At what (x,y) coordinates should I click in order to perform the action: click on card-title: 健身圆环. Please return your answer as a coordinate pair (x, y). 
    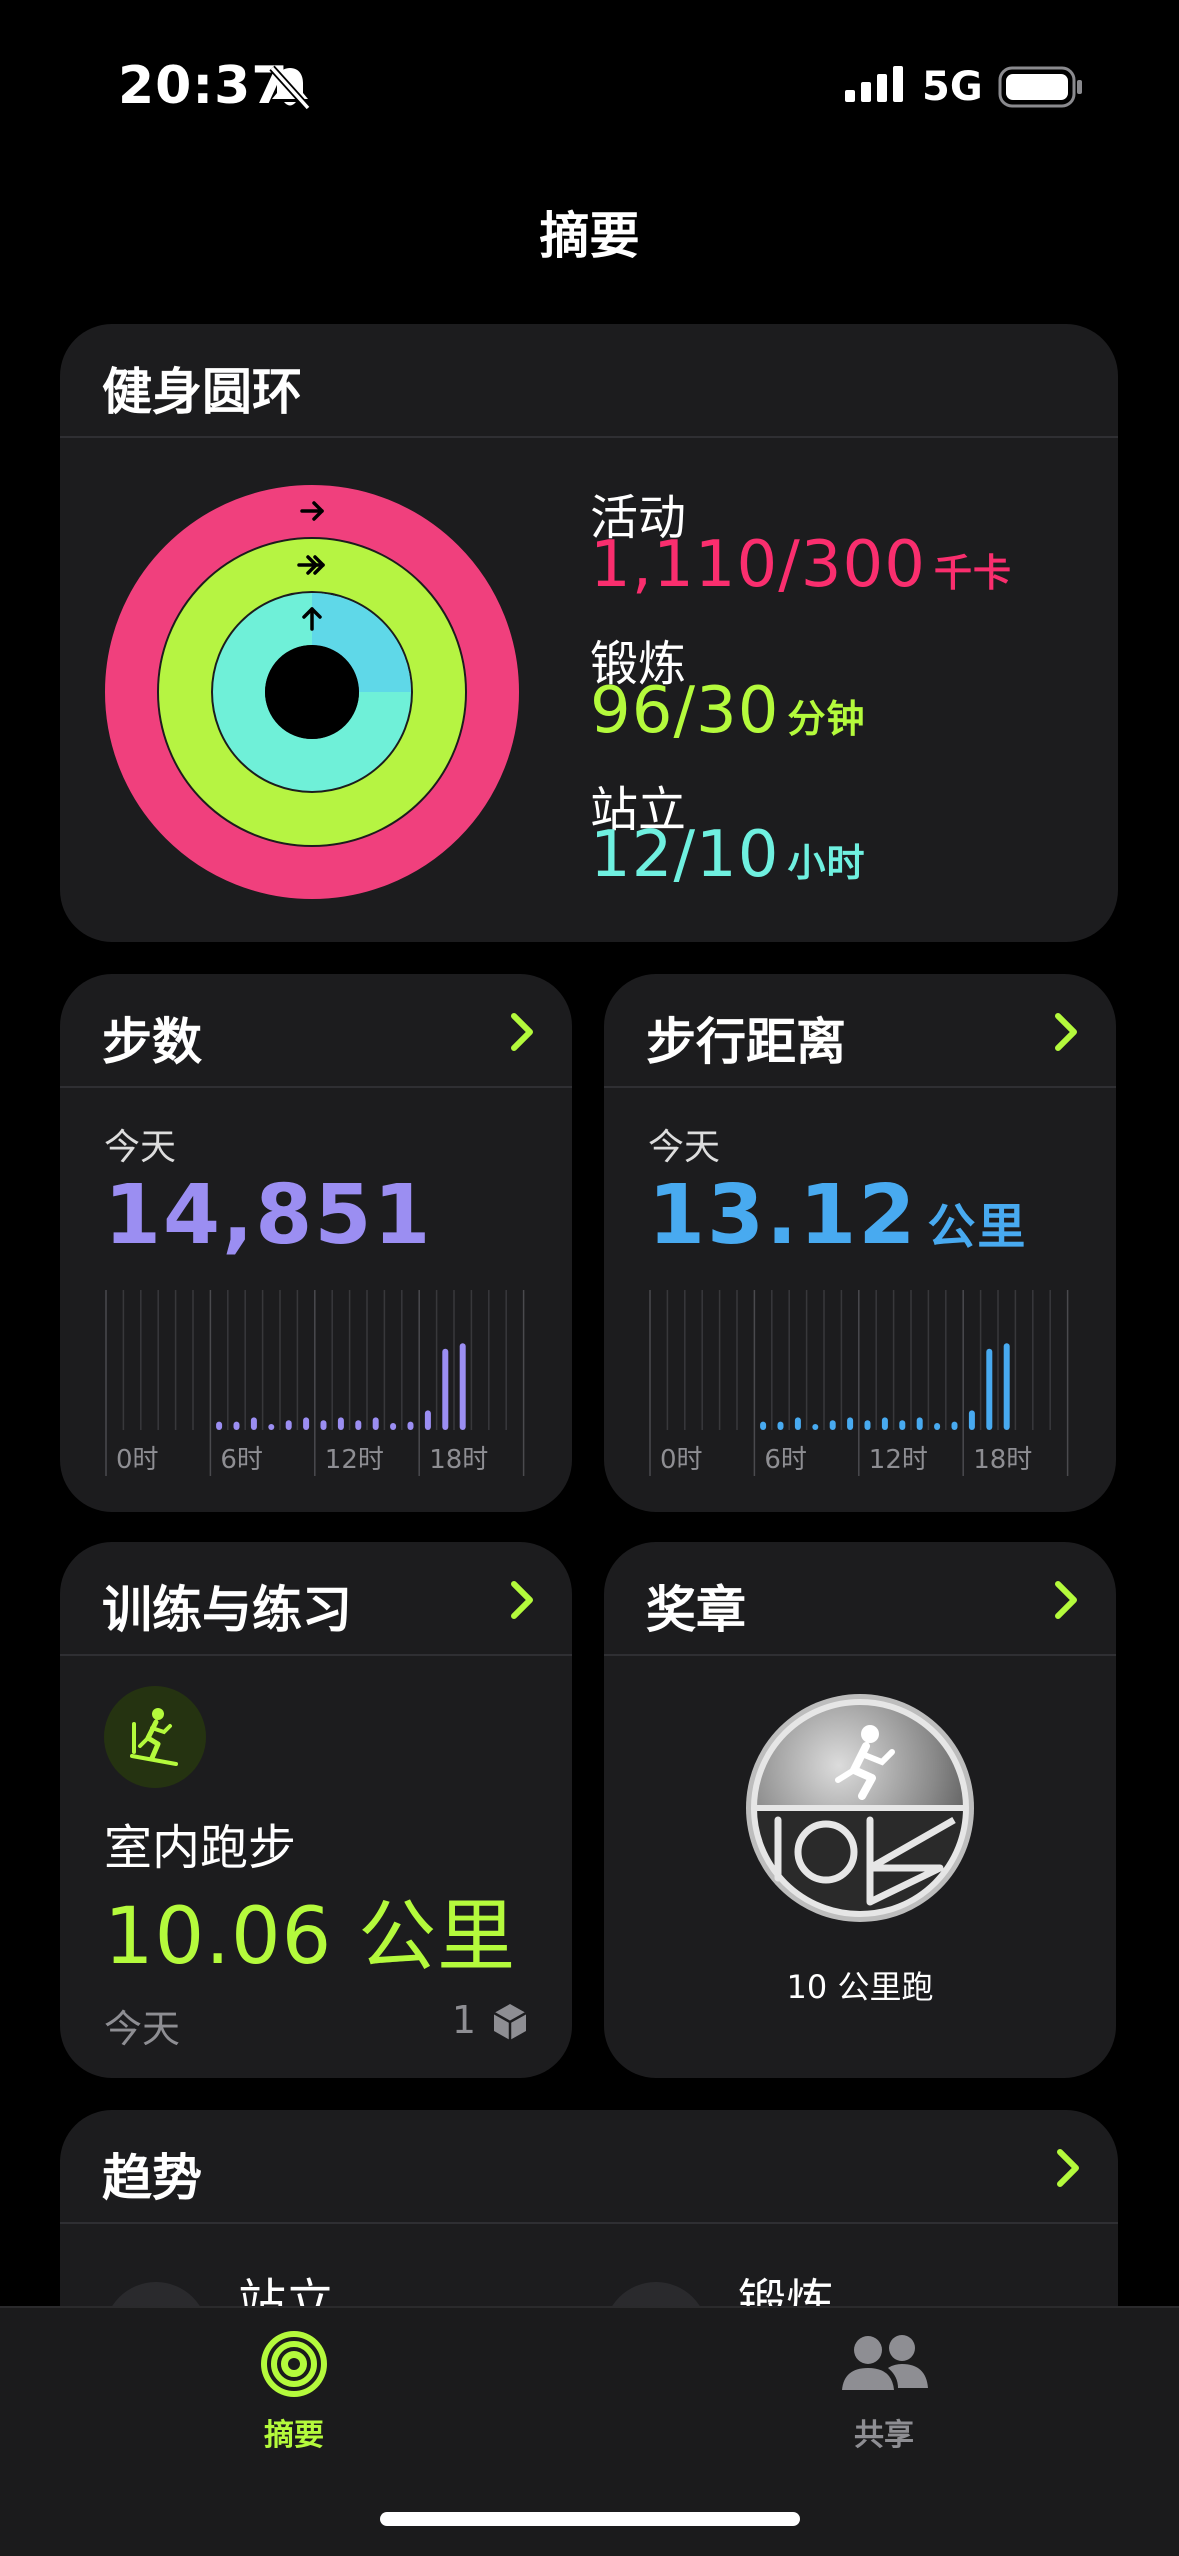
    Looking at the image, I should click on (202, 392).